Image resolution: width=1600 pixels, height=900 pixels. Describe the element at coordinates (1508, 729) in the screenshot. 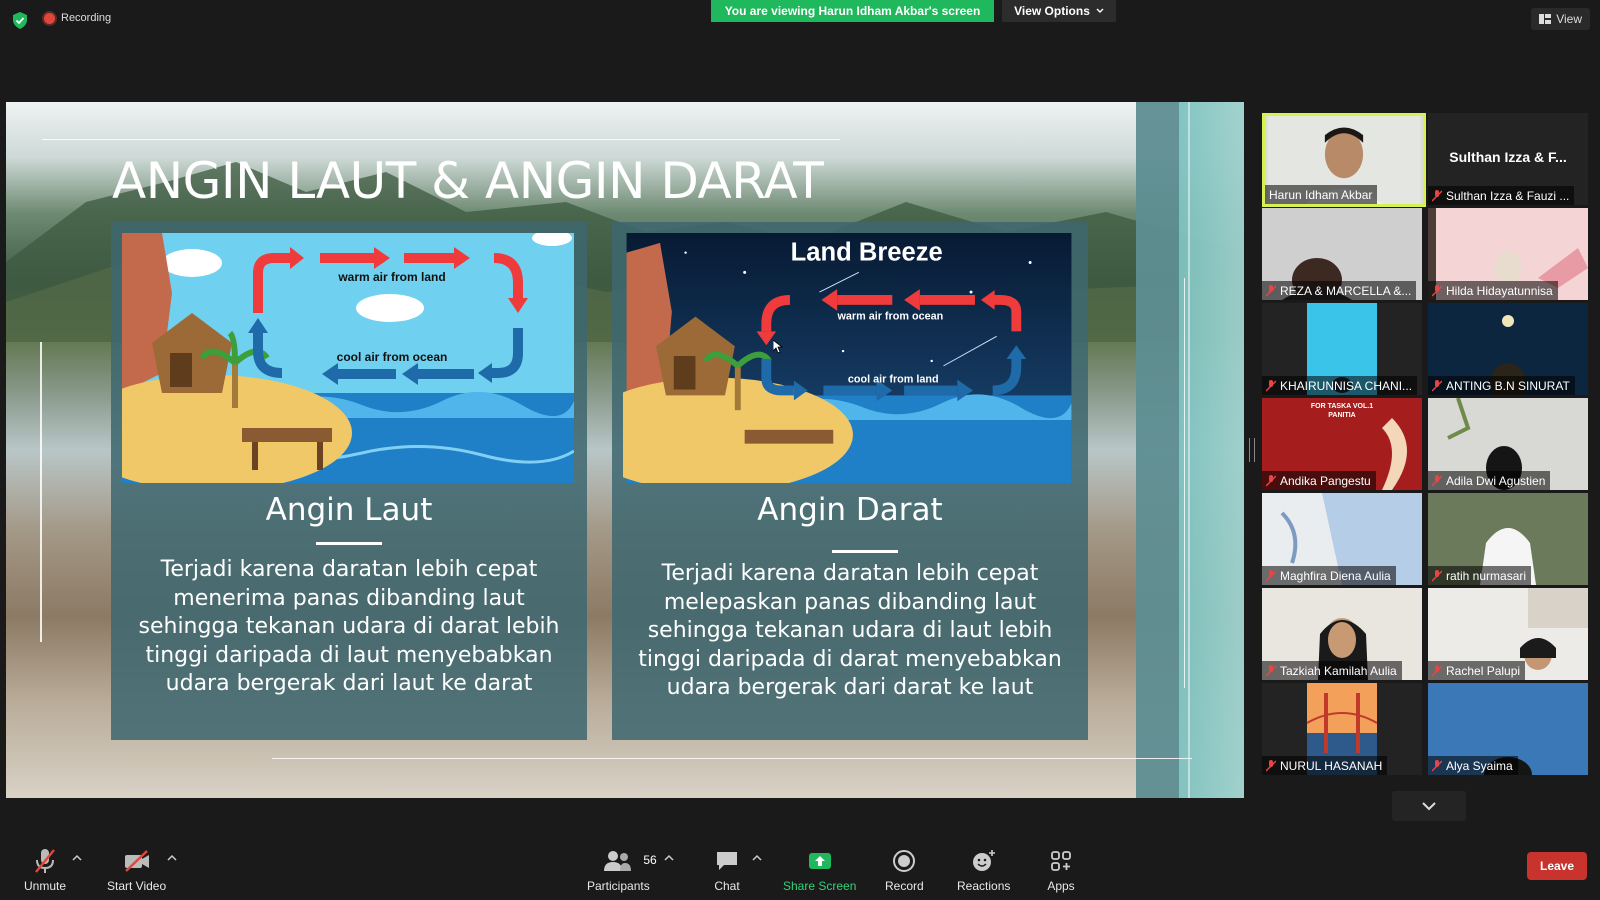

I see `participant-tile: Alya Syaima` at that location.